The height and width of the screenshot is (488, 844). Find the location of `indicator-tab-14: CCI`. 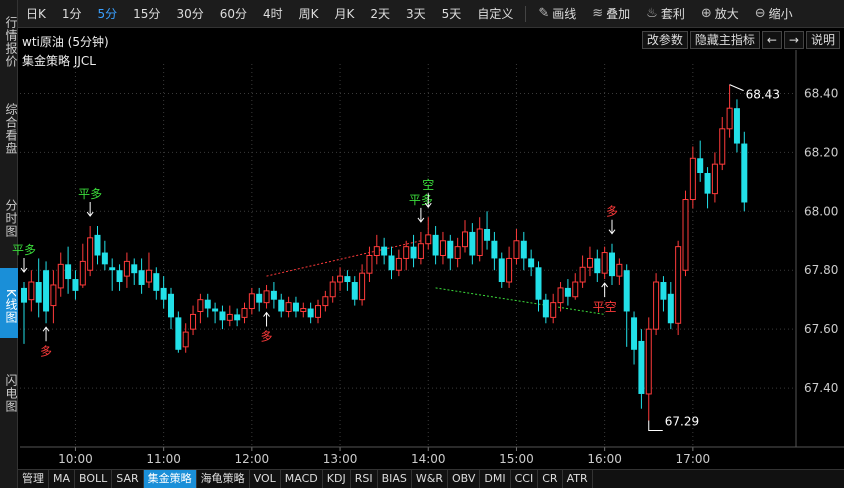

indicator-tab-14: CCI is located at coordinates (525, 479).